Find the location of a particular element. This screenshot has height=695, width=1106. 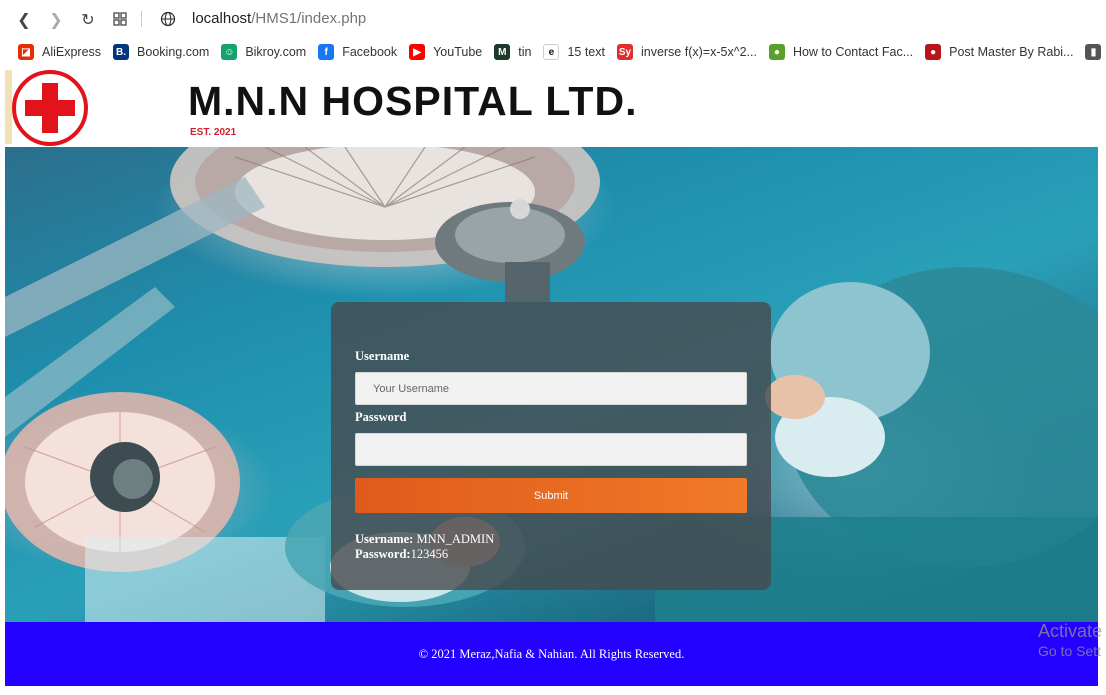

cred-password-value: 123456 is located at coordinates (429, 554).